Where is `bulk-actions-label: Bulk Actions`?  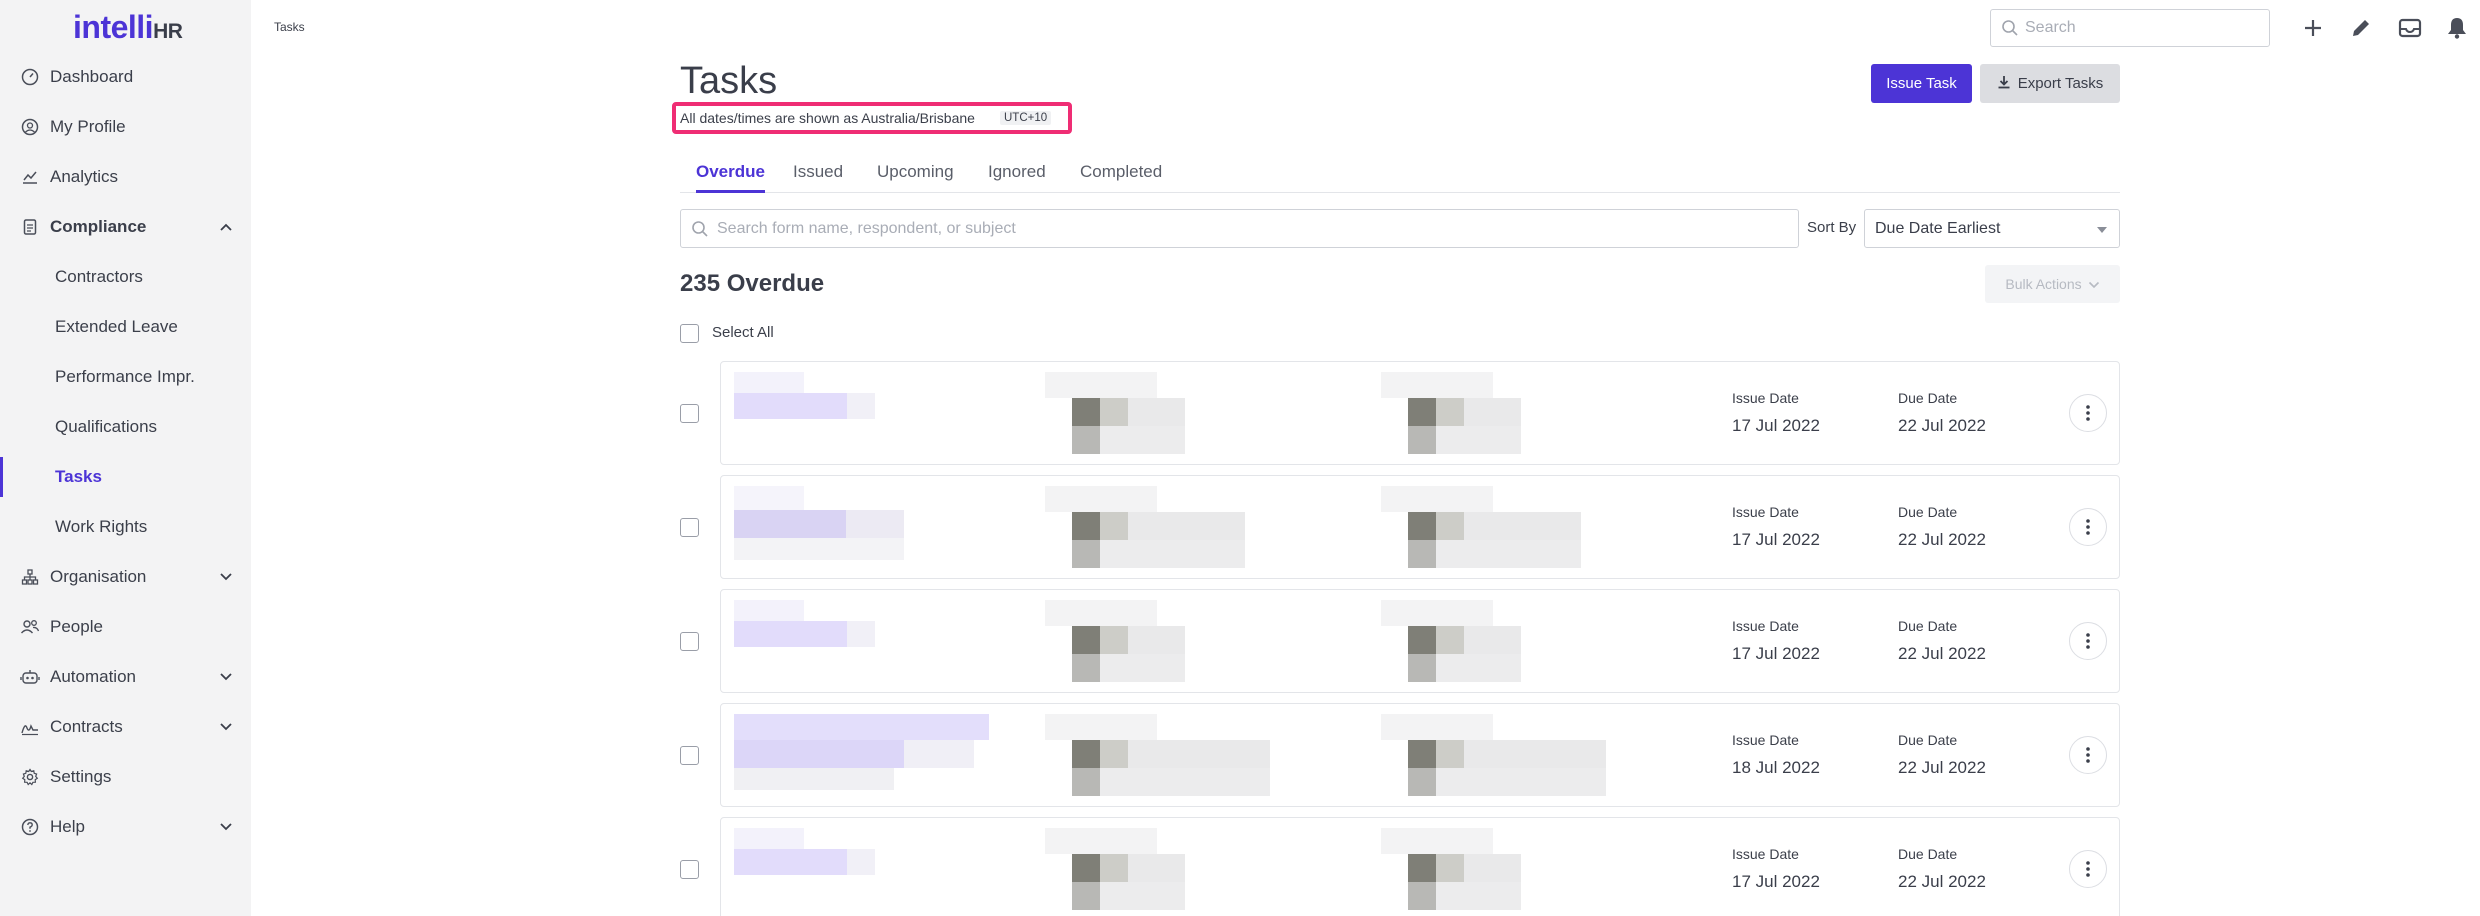
bulk-actions-label: Bulk Actions is located at coordinates (2043, 284).